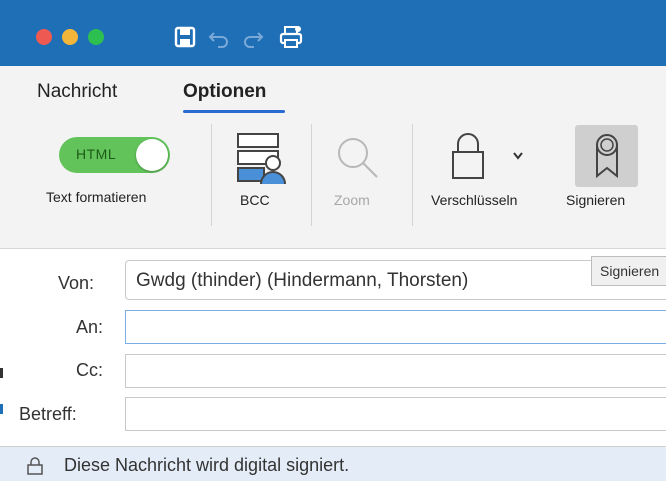  I want to click on bcc-button: BCC, so click(255, 200).